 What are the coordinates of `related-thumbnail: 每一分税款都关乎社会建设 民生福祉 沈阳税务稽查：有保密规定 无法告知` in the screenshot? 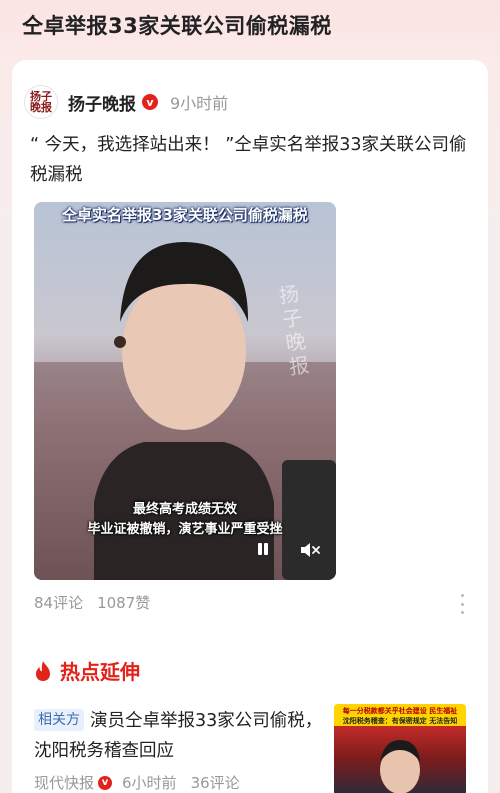 It's located at (400, 748).